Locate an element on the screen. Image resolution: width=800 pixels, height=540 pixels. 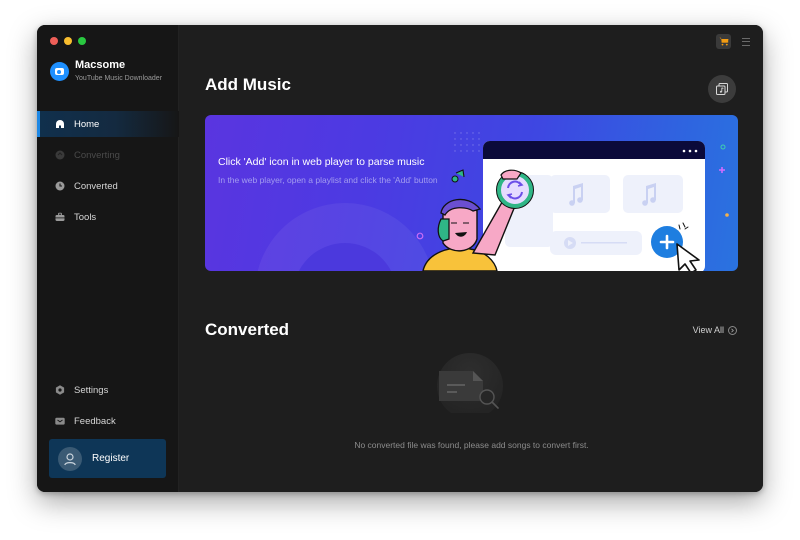
sidebar-item-label: Feedback is located at coordinates (95, 421).